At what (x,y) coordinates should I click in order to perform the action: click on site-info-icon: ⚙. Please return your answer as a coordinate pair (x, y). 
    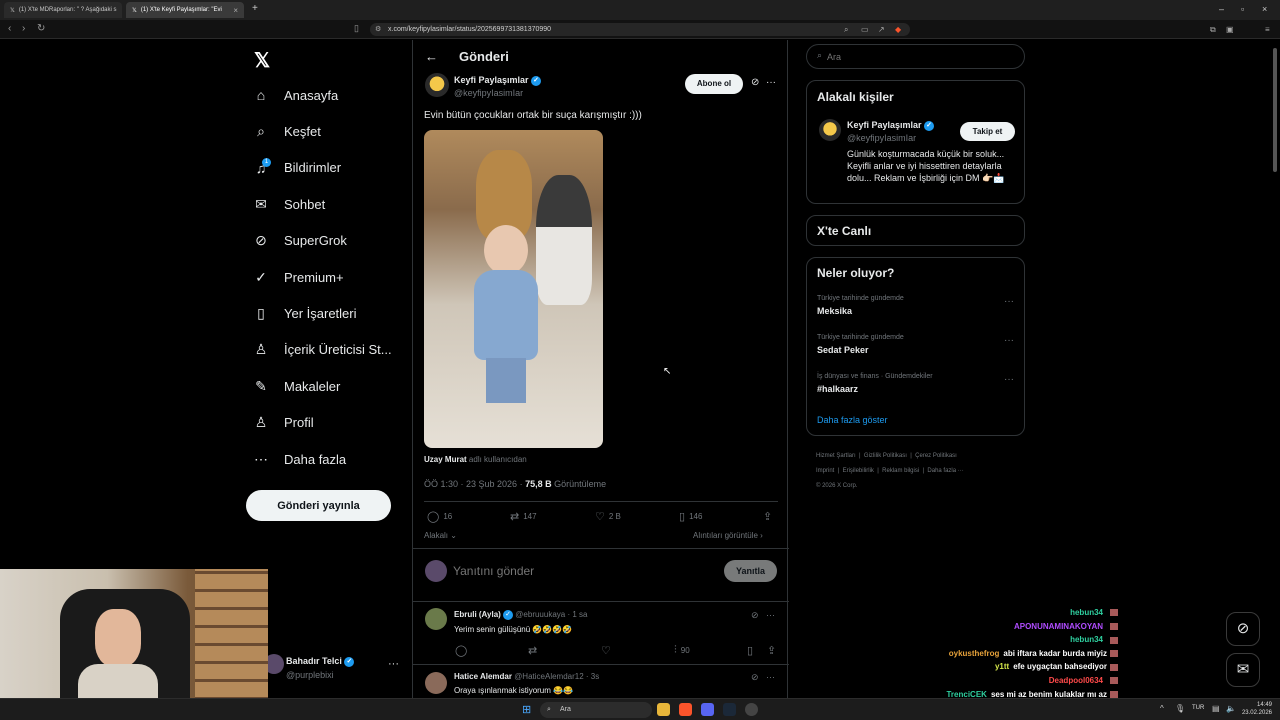
    Looking at the image, I should click on (378, 29).